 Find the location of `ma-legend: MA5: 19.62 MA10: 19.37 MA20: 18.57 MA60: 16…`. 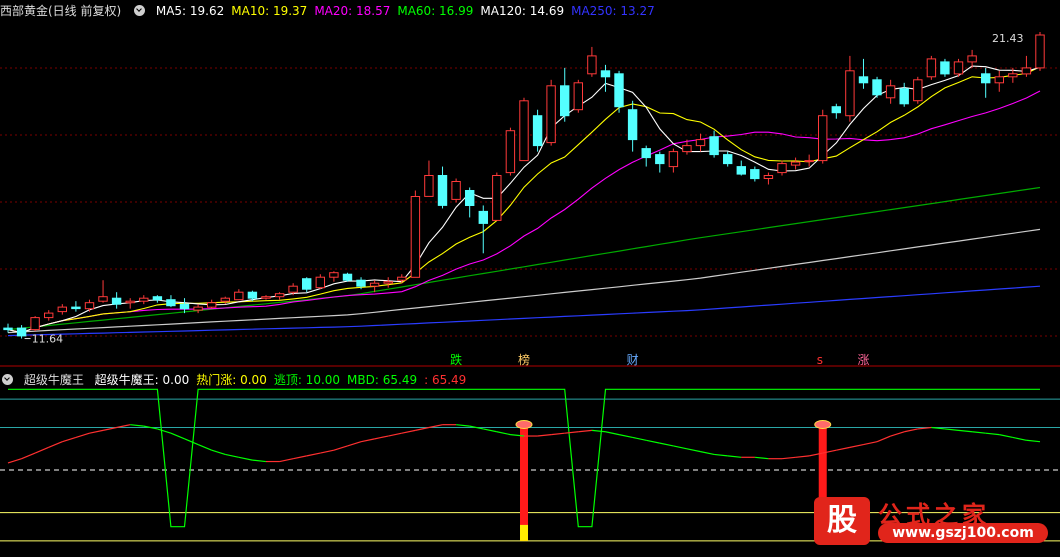

ma-legend: MA5: 19.62 MA10: 19.37 MA20: 18.57 MA60: 16… is located at coordinates (409, 11).